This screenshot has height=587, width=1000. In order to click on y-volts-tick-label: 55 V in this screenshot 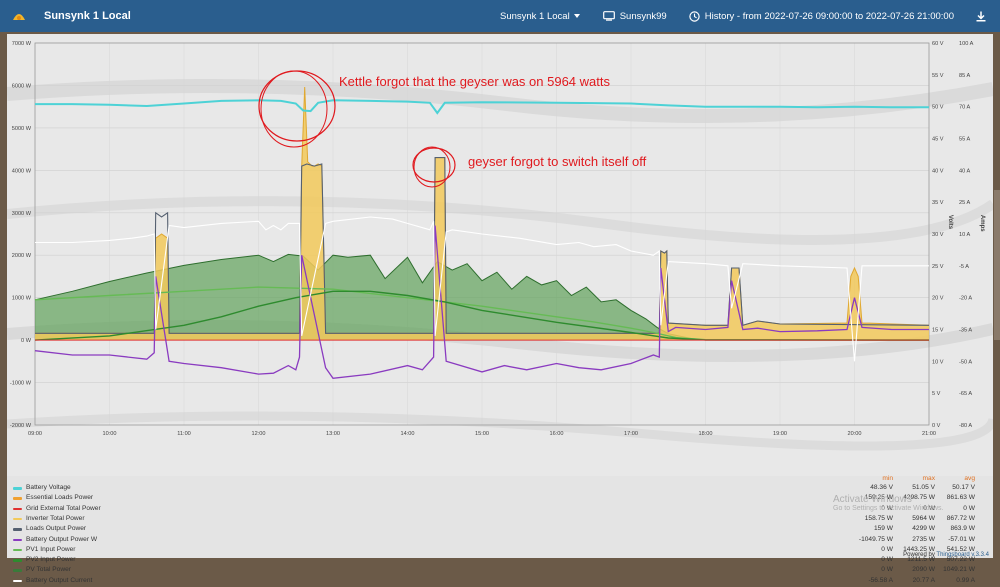, I will do `click(938, 76)`.